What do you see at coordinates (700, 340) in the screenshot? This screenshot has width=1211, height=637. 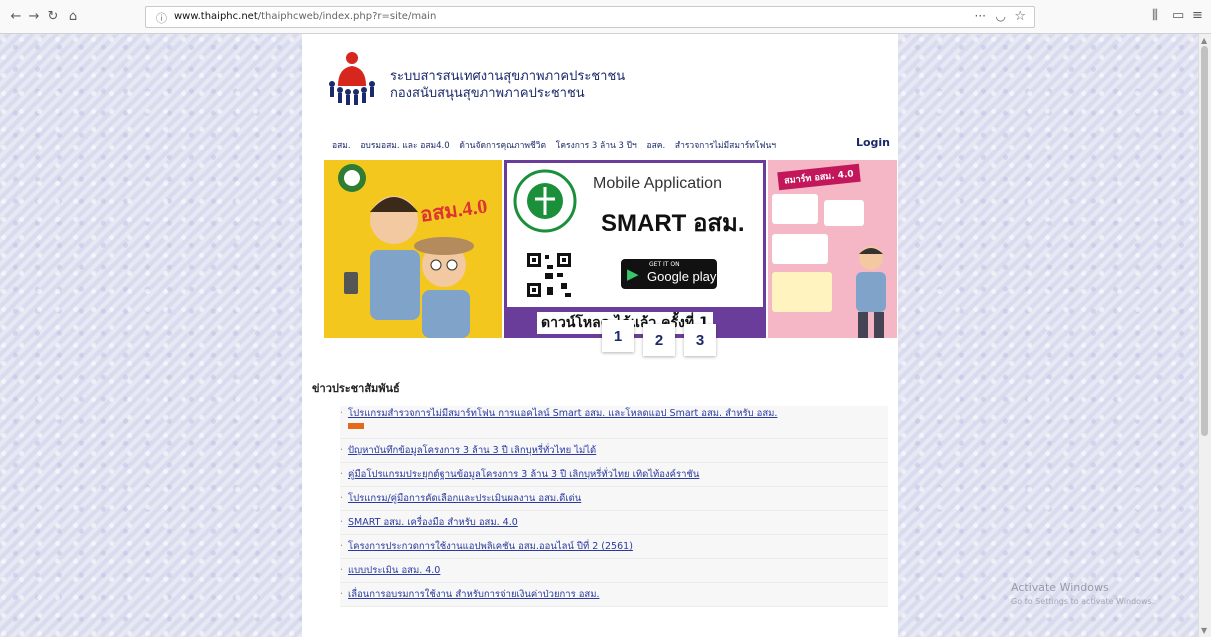 I see `slide-page-3: 3` at bounding box center [700, 340].